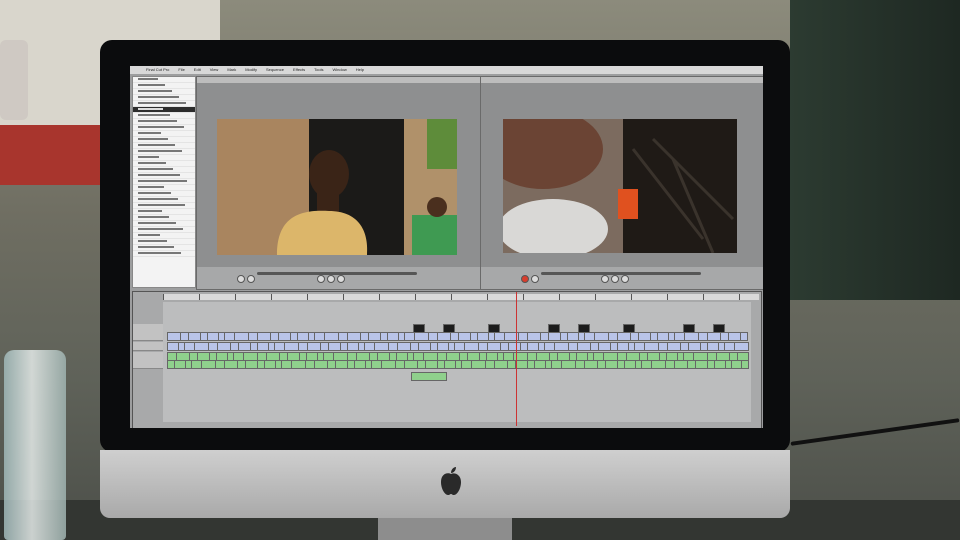 The width and height of the screenshot is (960, 540). I want to click on menu-item: Mark, so click(231, 69).